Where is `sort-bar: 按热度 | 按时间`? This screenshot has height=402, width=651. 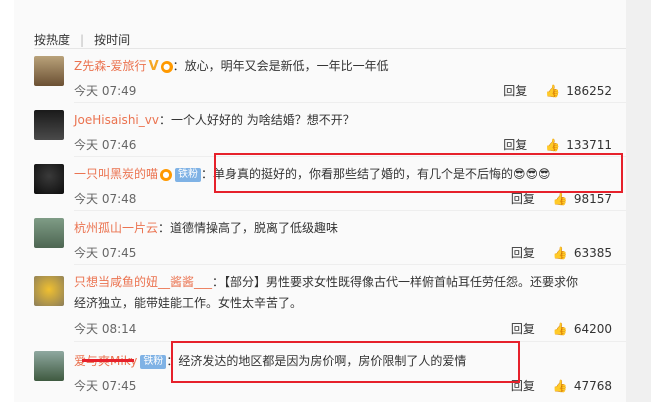
sort-bar: 按热度 | 按时间 is located at coordinates (82, 39).